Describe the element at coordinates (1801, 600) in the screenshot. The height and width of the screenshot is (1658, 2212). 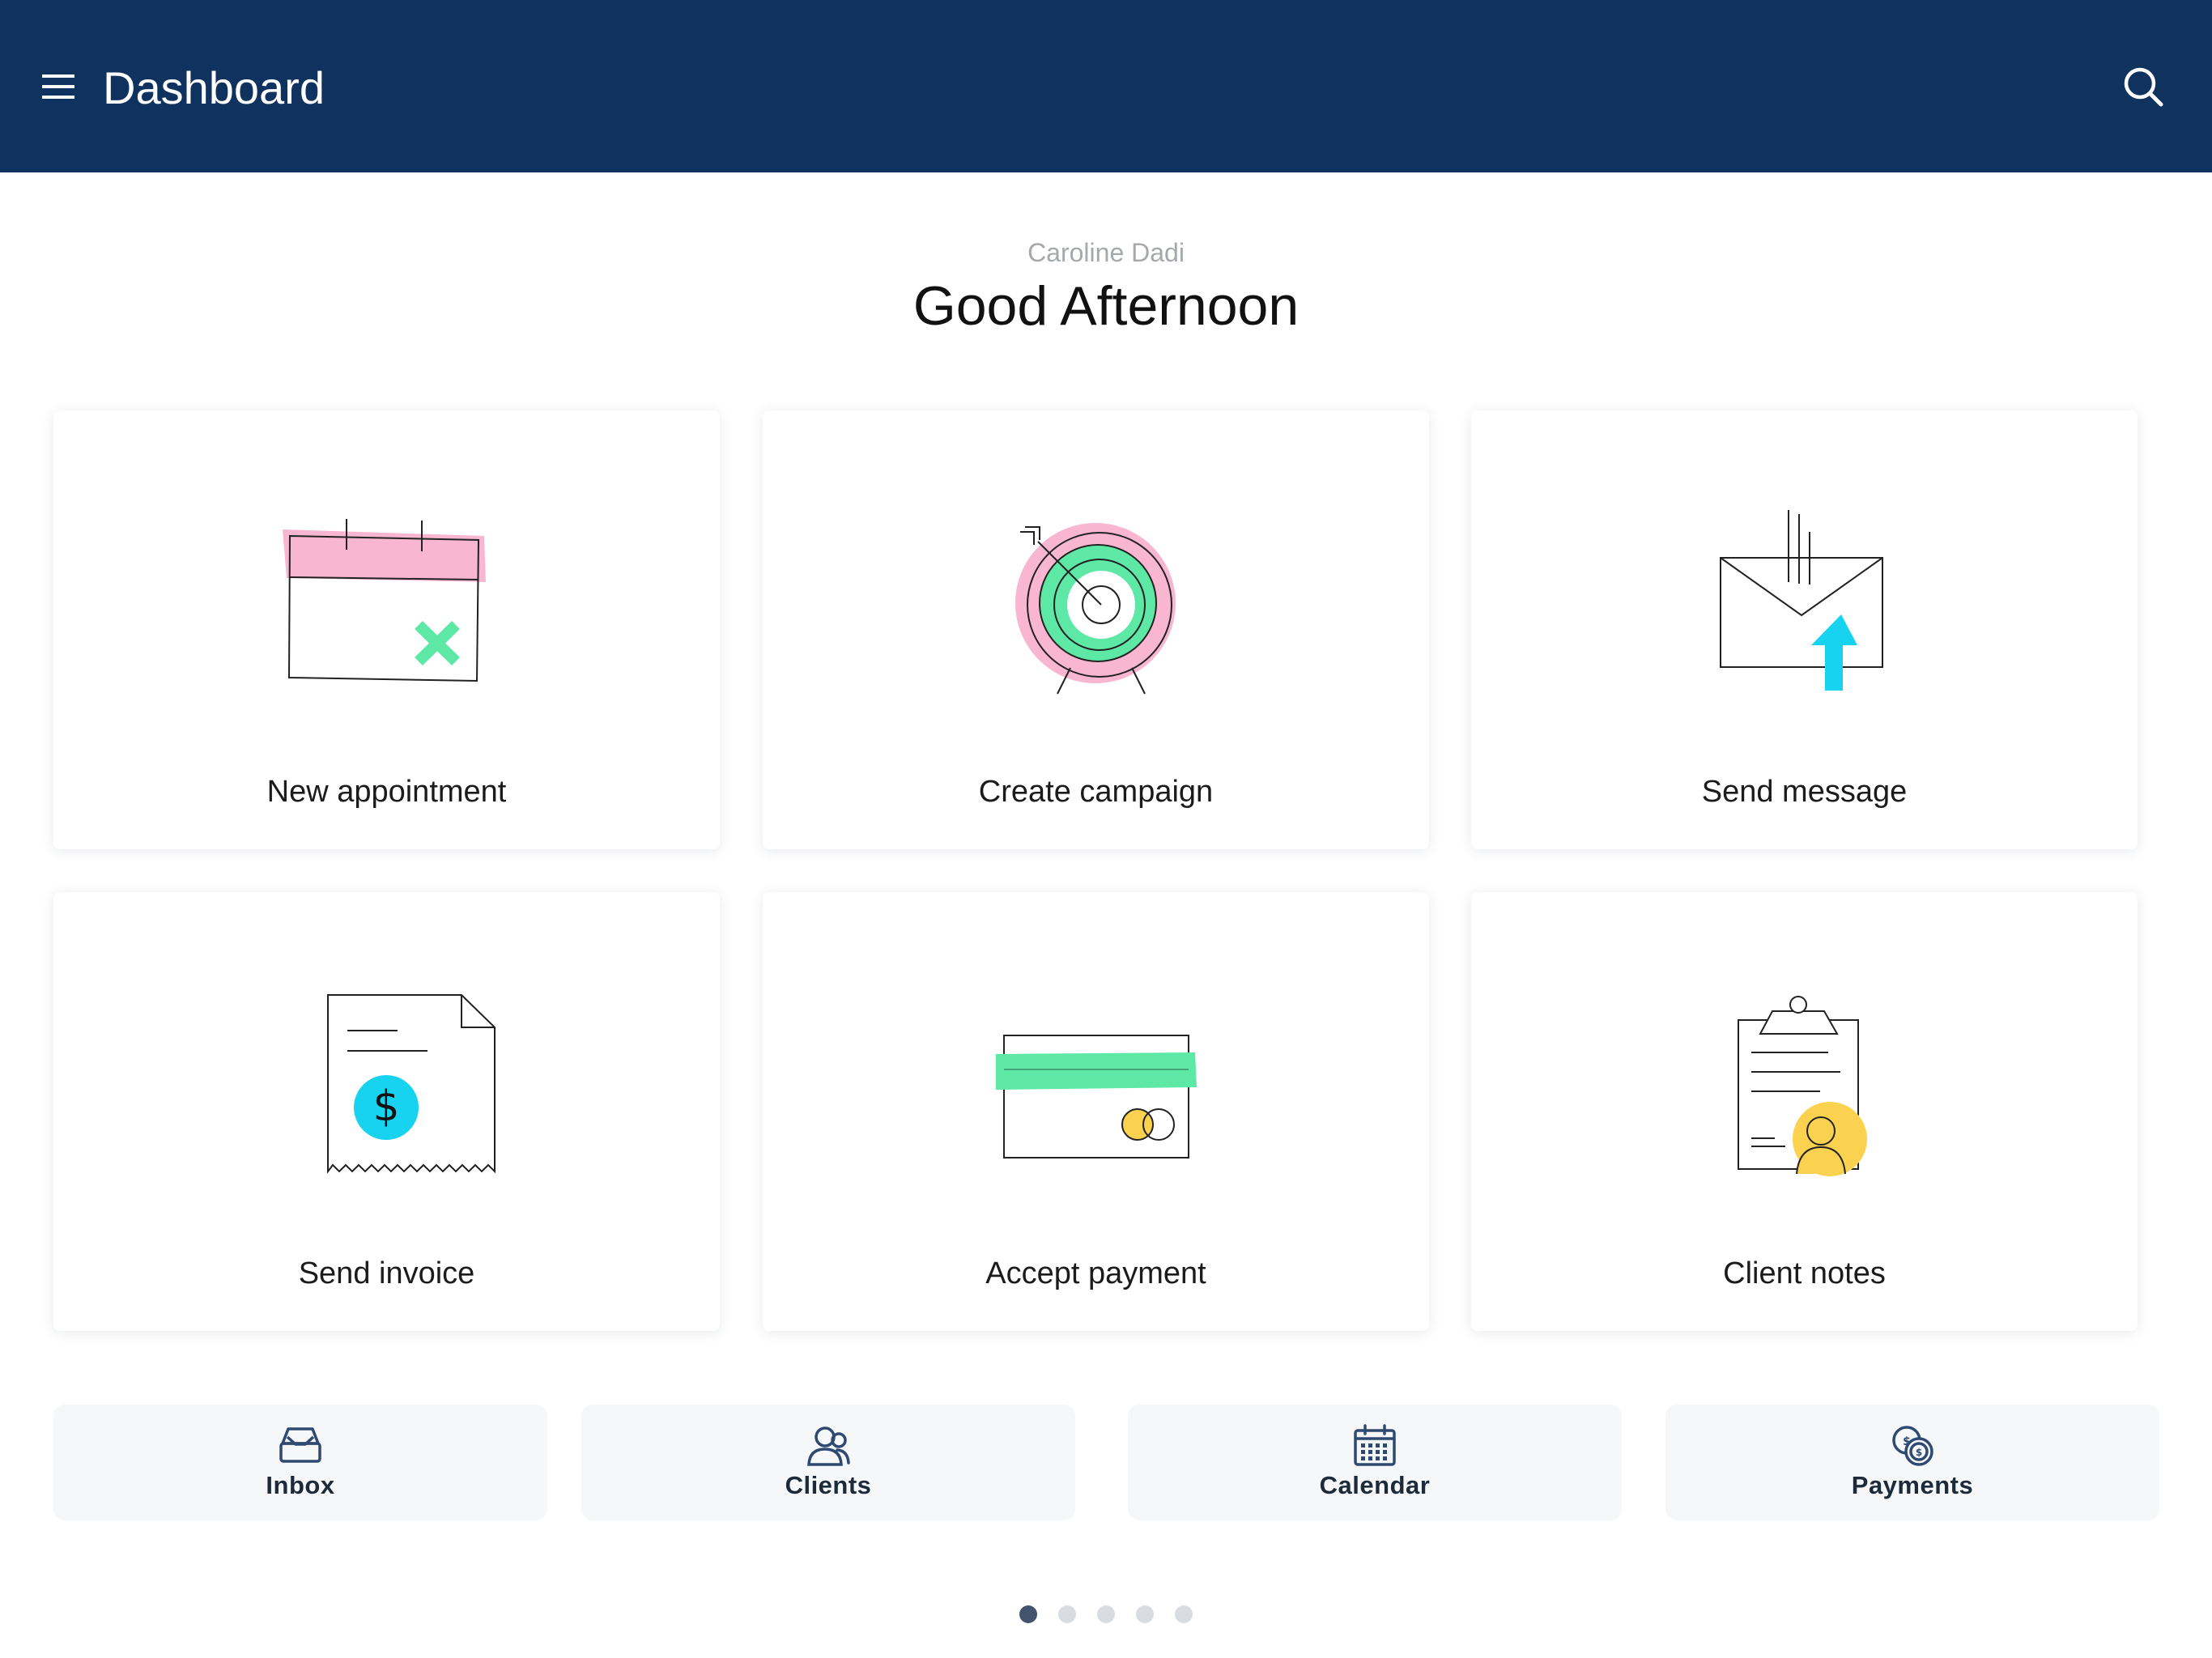
I see `envelope-send-illustration` at that location.